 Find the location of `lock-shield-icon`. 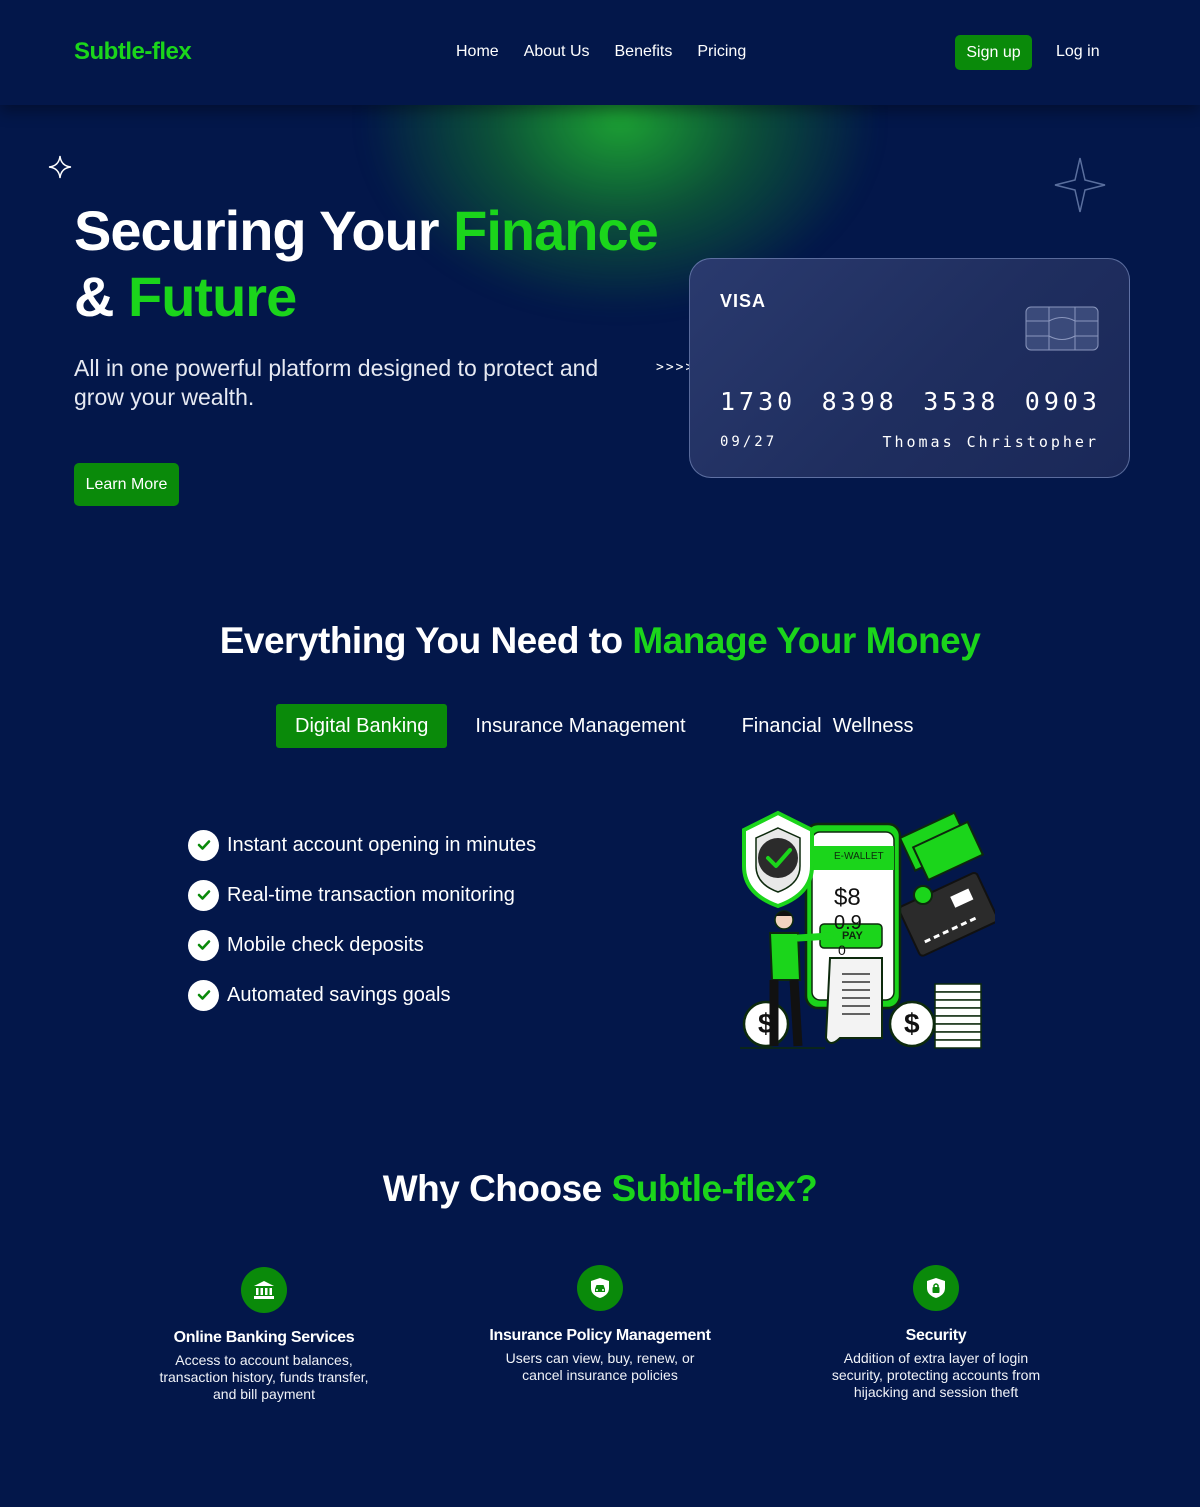

lock-shield-icon is located at coordinates (936, 1288).